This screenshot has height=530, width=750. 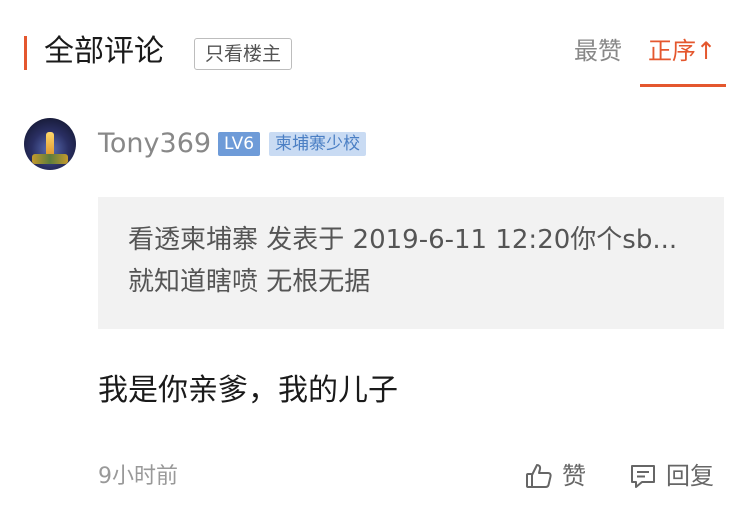 I want to click on arrow-up-icon: ↑, so click(x=706, y=51).